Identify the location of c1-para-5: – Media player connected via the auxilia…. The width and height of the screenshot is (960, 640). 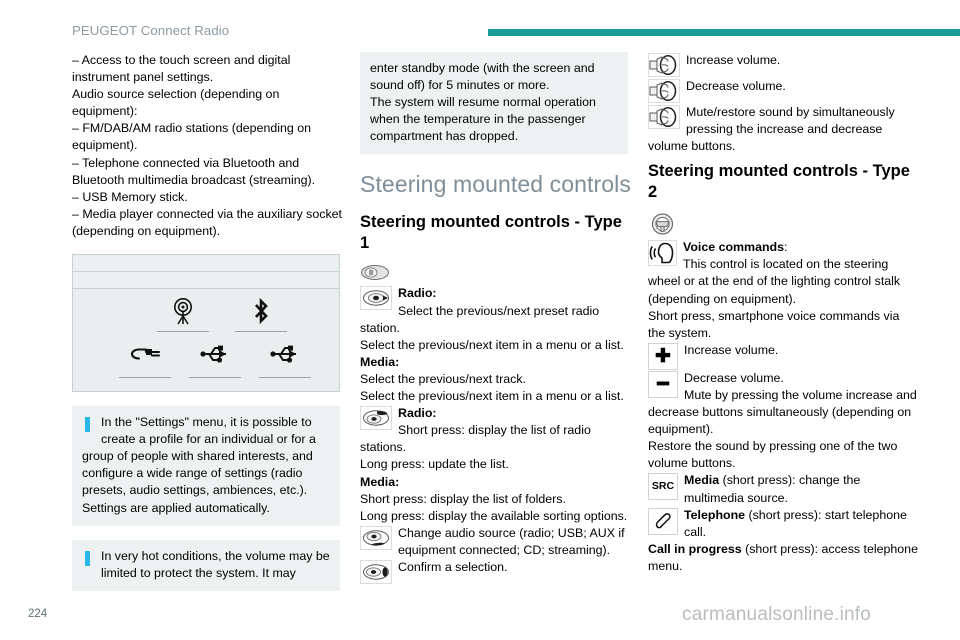
(207, 222).